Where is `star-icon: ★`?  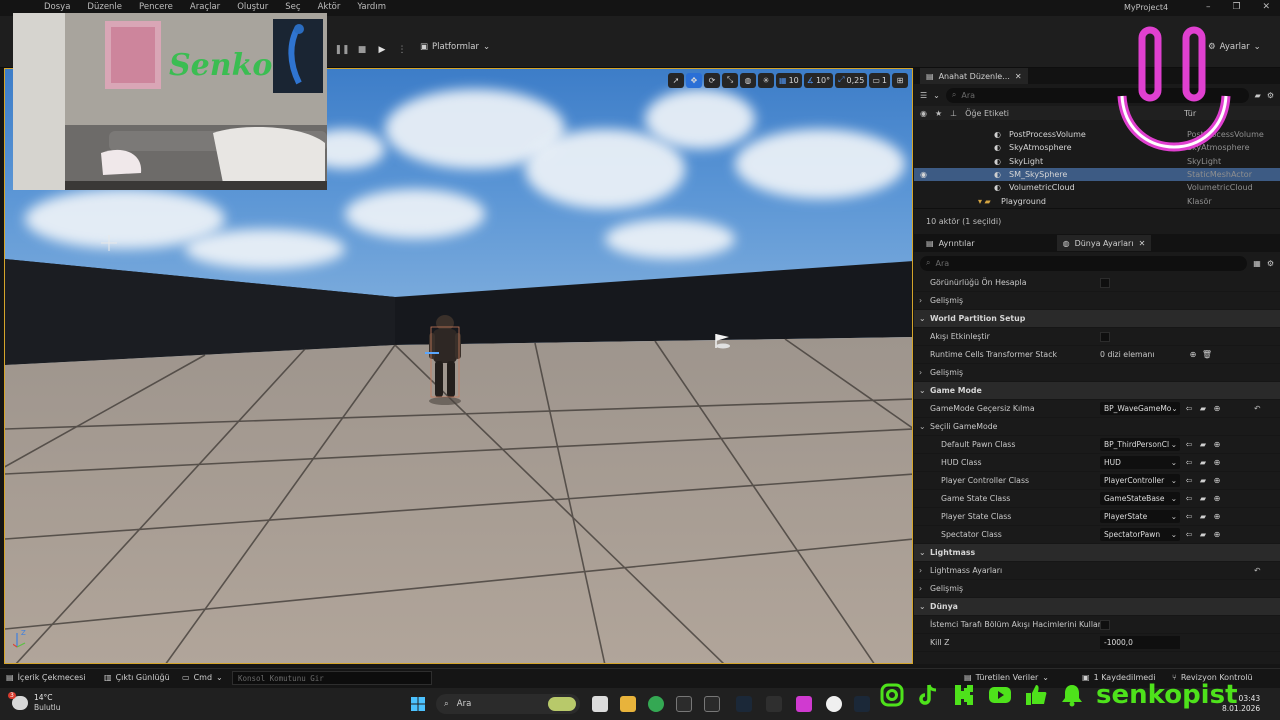
star-icon: ★ is located at coordinates (938, 113).